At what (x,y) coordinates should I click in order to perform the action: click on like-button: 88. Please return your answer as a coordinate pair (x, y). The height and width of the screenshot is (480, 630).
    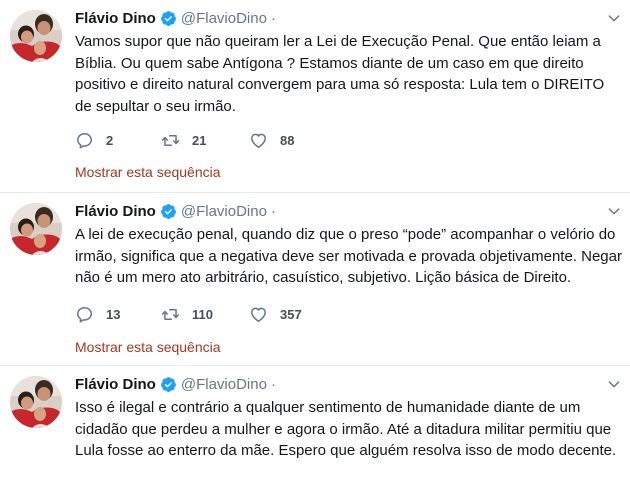
    Looking at the image, I should click on (271, 140).